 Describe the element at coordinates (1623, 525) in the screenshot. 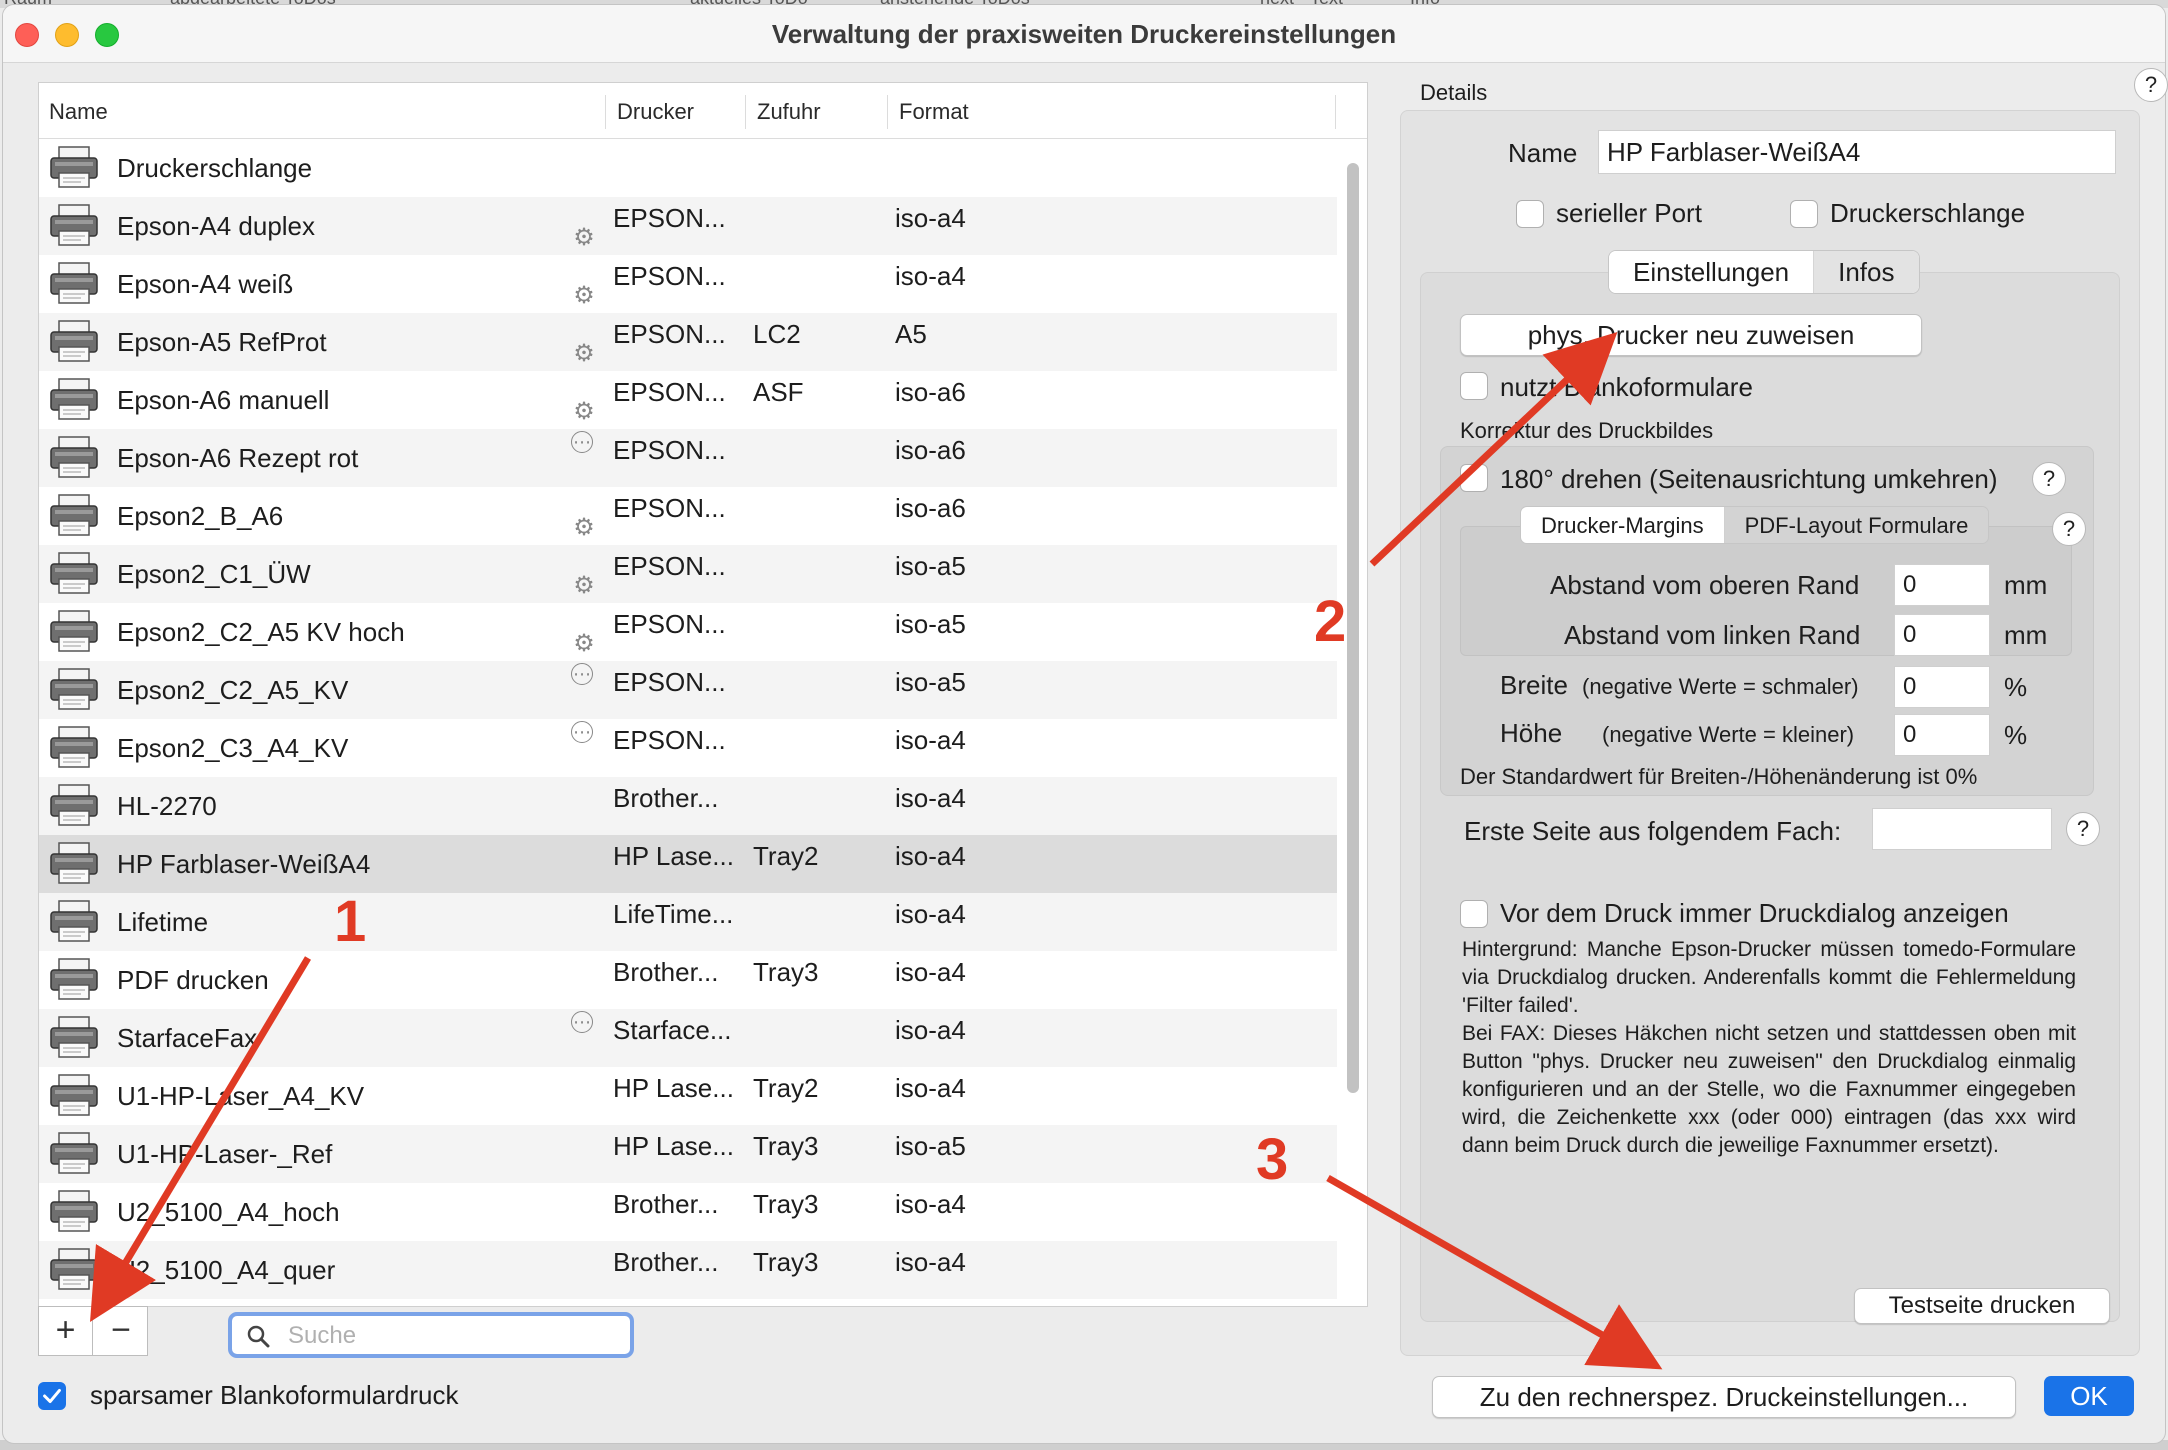

I see `subtab-drucker-margins: Drucker-Margins` at that location.